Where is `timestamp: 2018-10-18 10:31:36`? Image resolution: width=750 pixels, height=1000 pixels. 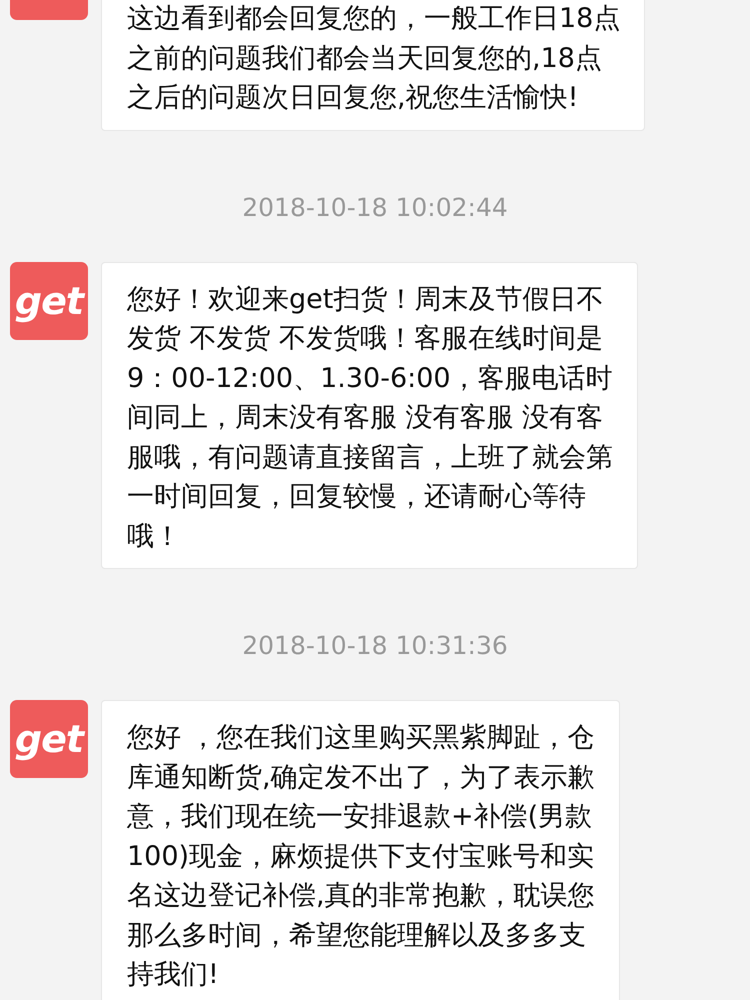
timestamp: 2018-10-18 10:31:36 is located at coordinates (375, 646).